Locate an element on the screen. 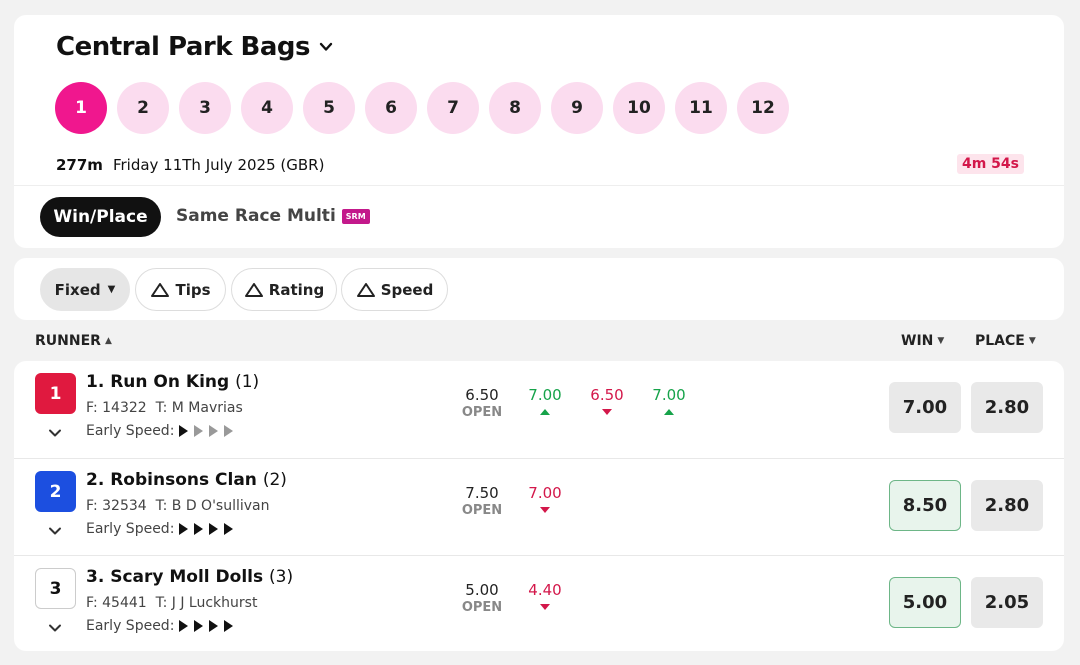 The height and width of the screenshot is (665, 1080). rating-label: Rating is located at coordinates (296, 289).